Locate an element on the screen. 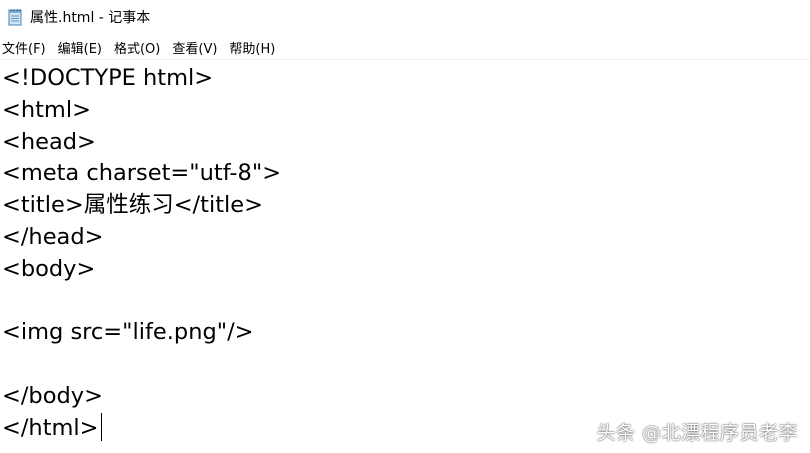 Image resolution: width=810 pixels, height=453 pixels. menu-file: 文件(F) is located at coordinates (26, 47).